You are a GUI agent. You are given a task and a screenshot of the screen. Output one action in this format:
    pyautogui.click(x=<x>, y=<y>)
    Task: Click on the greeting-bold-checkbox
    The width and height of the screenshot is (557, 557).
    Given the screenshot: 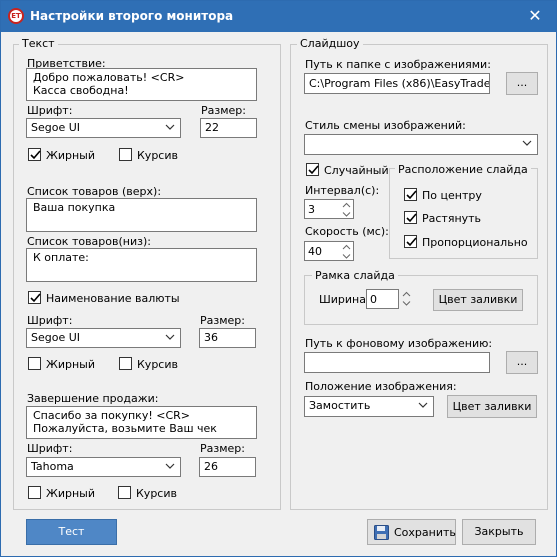 What is the action you would take?
    pyautogui.click(x=34, y=154)
    